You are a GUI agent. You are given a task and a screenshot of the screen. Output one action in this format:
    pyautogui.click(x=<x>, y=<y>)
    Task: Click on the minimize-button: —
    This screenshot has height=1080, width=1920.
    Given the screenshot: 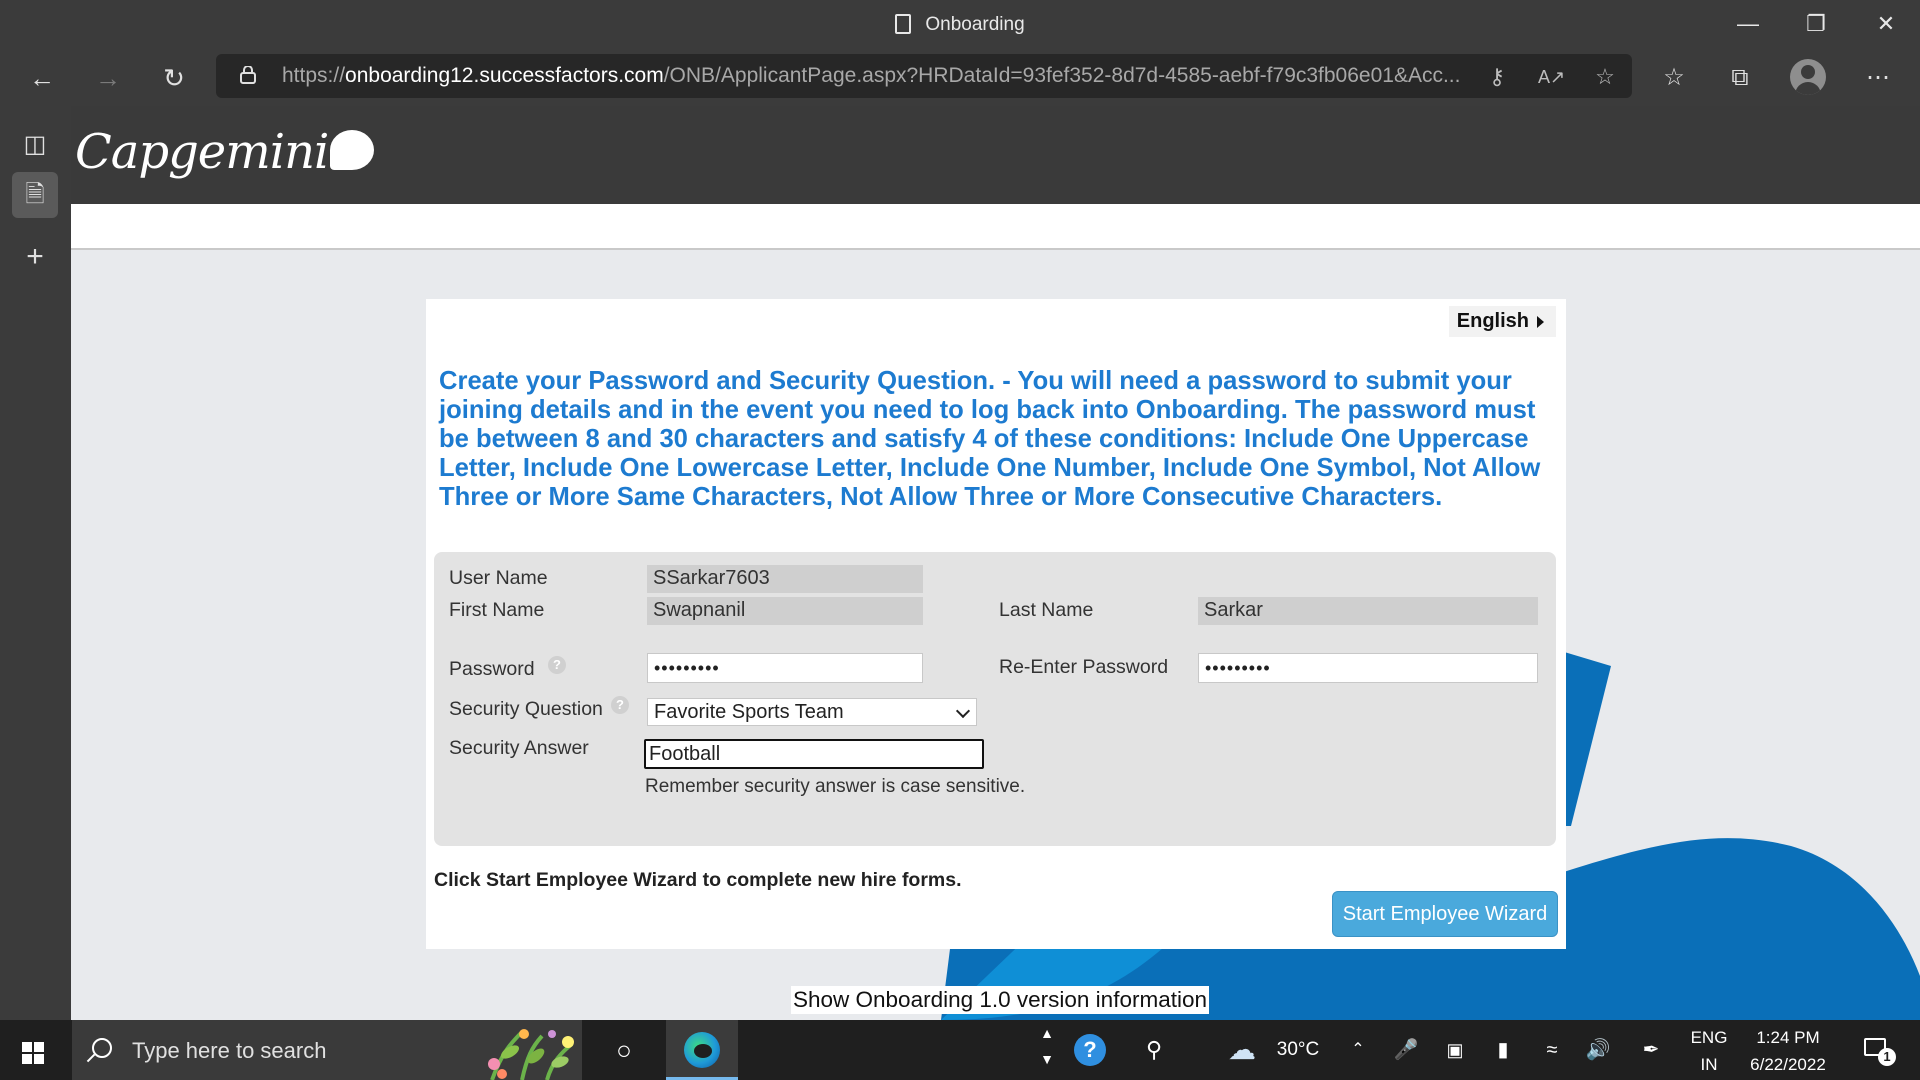 What is the action you would take?
    pyautogui.click(x=1748, y=24)
    